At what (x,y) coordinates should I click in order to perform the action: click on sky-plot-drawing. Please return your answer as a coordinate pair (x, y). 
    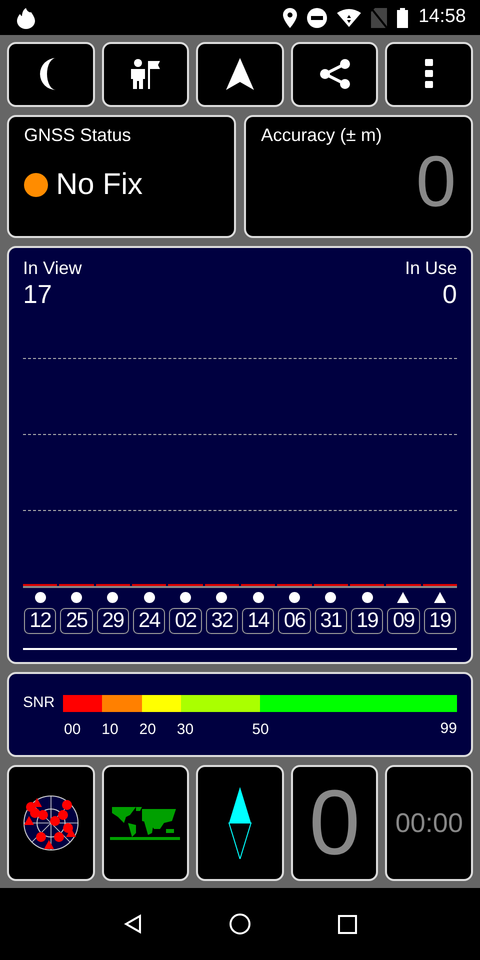
    Looking at the image, I should click on (50, 822).